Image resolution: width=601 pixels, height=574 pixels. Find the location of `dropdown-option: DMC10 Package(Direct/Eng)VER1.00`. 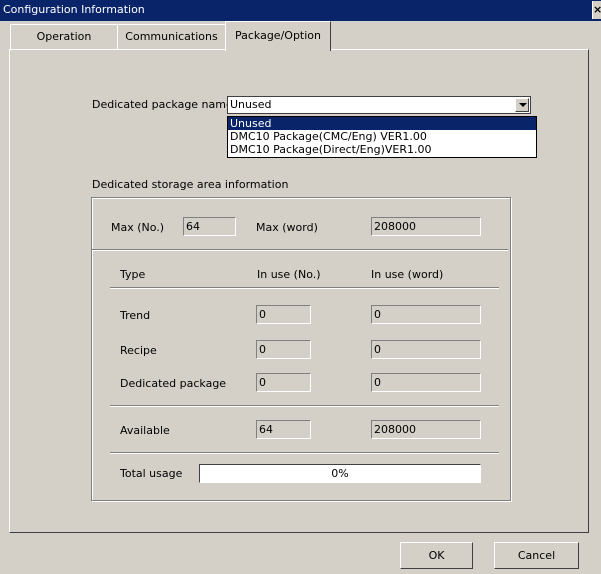

dropdown-option: DMC10 Package(Direct/Eng)VER1.00 is located at coordinates (382, 149).